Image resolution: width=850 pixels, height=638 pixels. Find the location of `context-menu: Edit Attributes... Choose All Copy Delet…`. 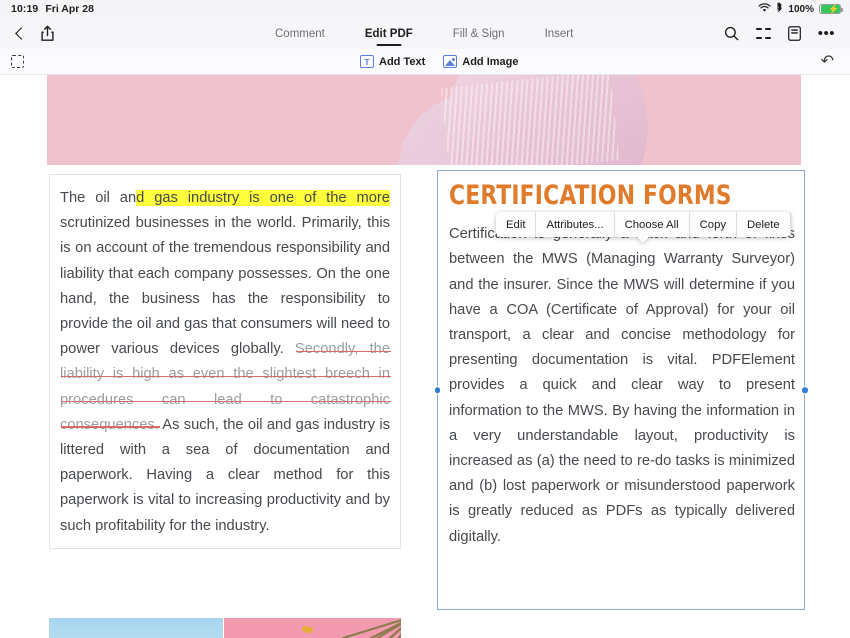

context-menu: Edit Attributes... Choose All Copy Delet… is located at coordinates (643, 227).